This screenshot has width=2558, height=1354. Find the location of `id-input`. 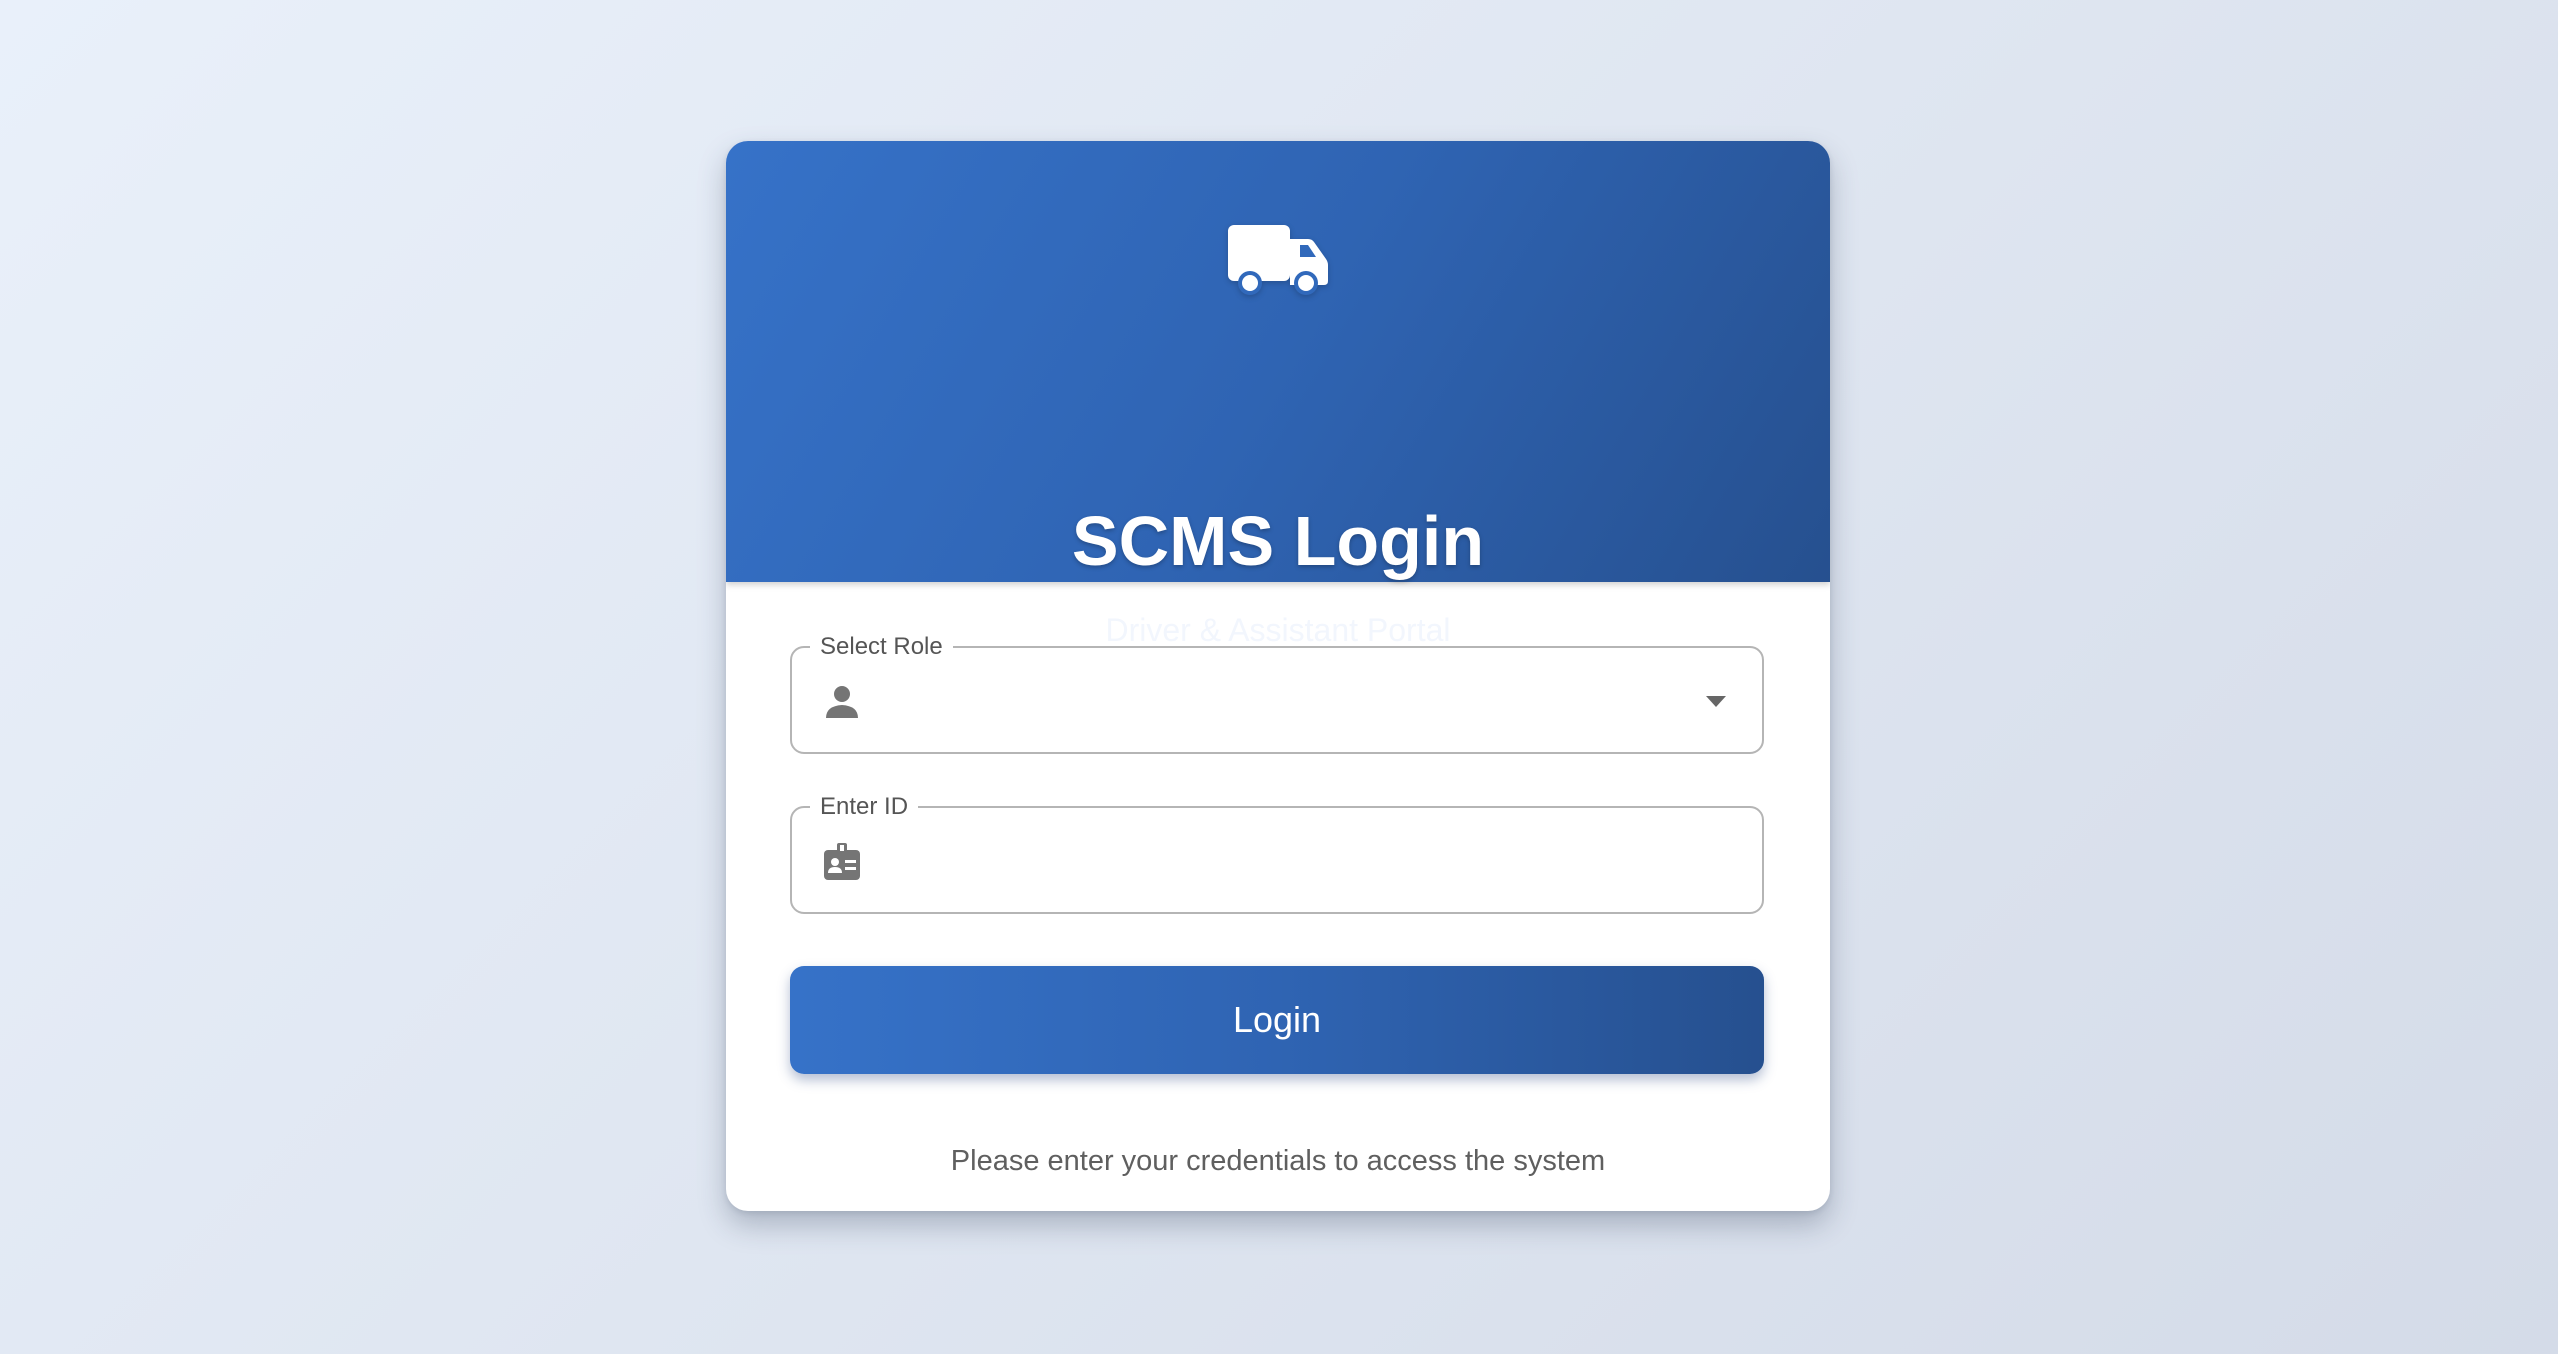

id-input is located at coordinates (1299, 862).